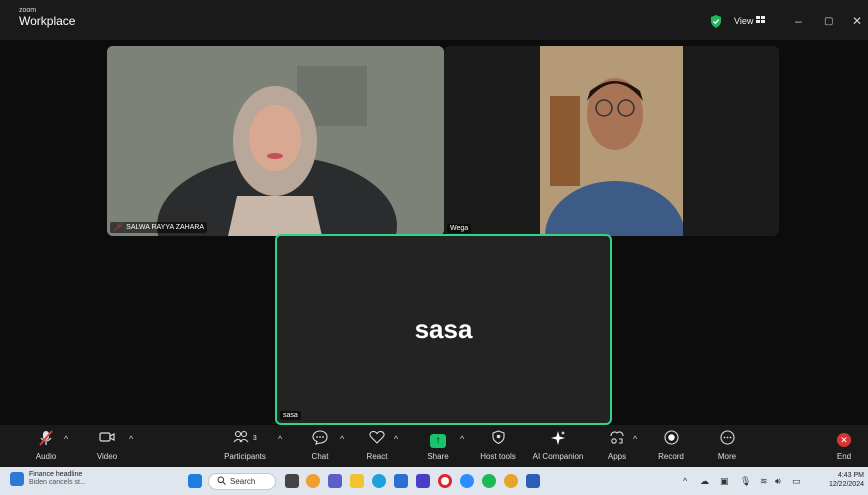 The width and height of the screenshot is (868, 495). I want to click on participant-name-tag: Wega, so click(459, 228).